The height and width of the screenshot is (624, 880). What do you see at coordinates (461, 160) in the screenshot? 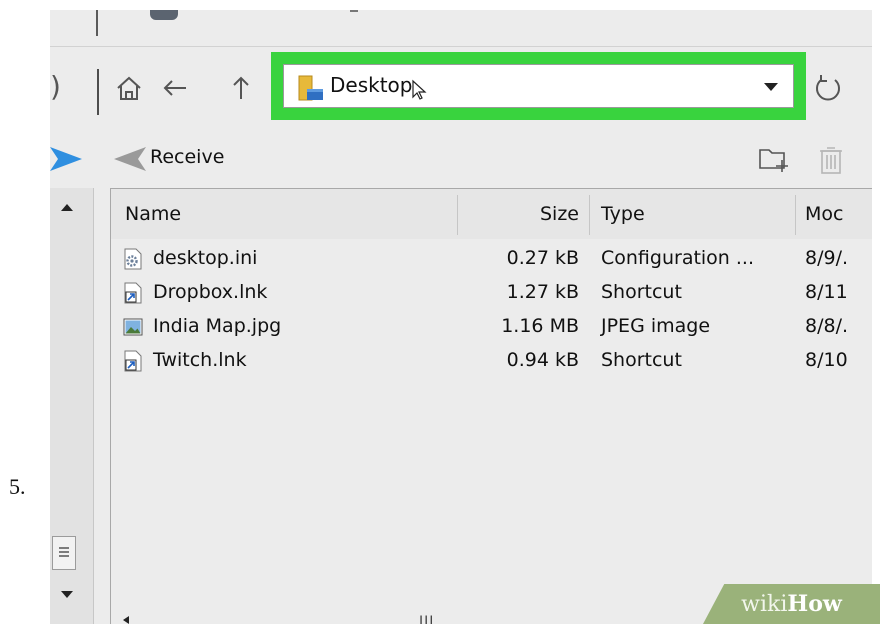
I see `action-bar: Receive` at bounding box center [461, 160].